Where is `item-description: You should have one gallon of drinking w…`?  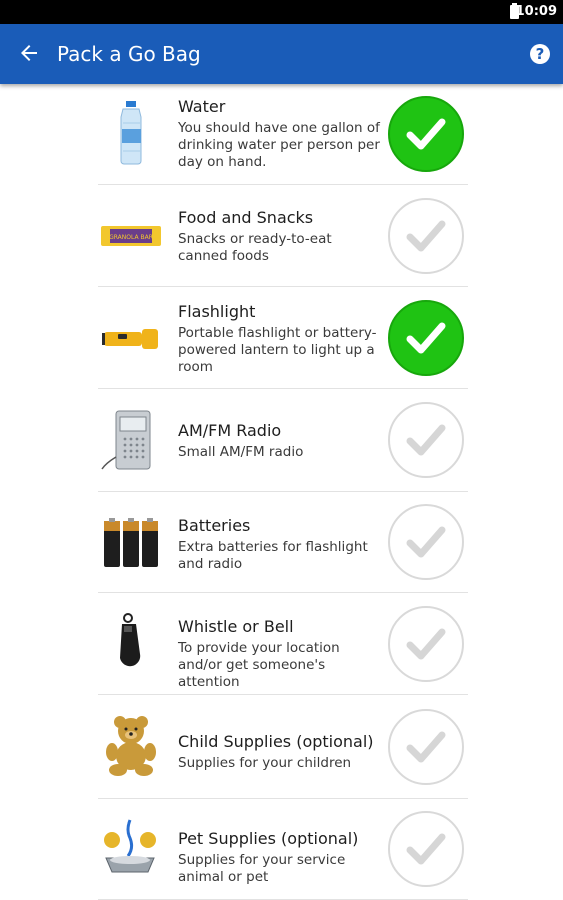 item-description: You should have one gallon of drinking w… is located at coordinates (279, 145).